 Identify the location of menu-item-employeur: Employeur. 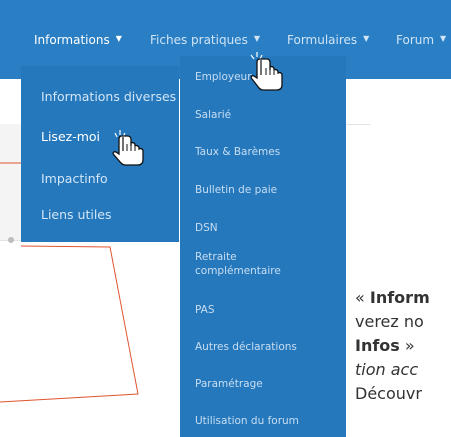
(223, 77).